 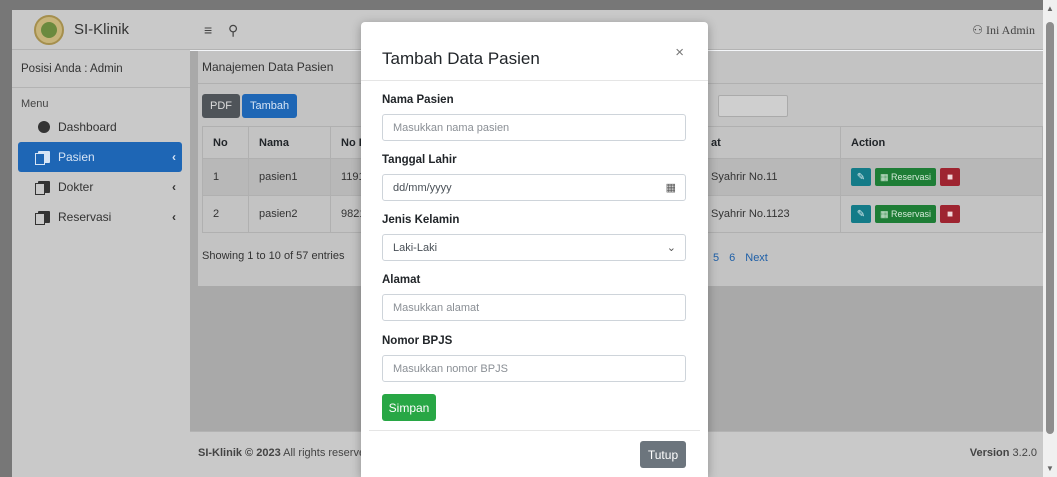 What do you see at coordinates (534, 187) in the screenshot?
I see `tanggal-lahir-input: dd/mm/yyyy ▦` at bounding box center [534, 187].